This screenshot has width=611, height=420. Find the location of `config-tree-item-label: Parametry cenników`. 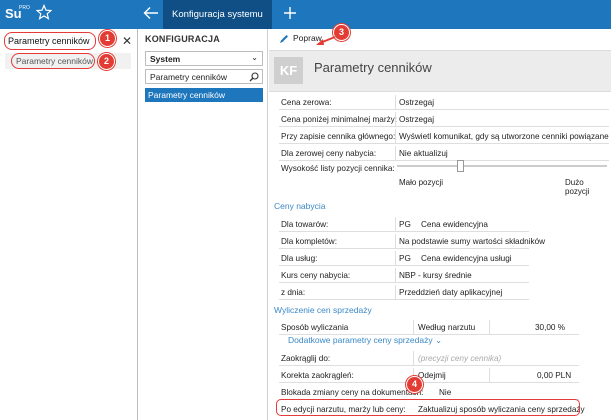

config-tree-item-label: Parametry cenników is located at coordinates (187, 95).